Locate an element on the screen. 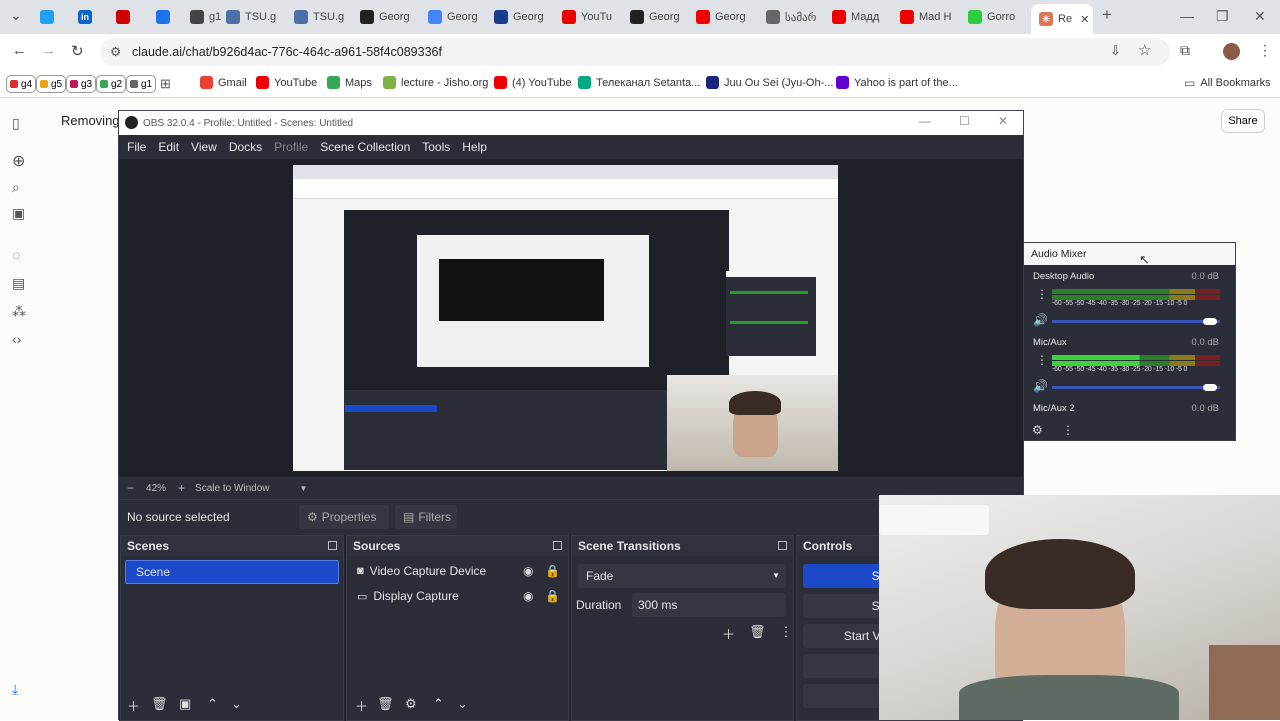  bookmark-chip: g5 is located at coordinates (51, 84).